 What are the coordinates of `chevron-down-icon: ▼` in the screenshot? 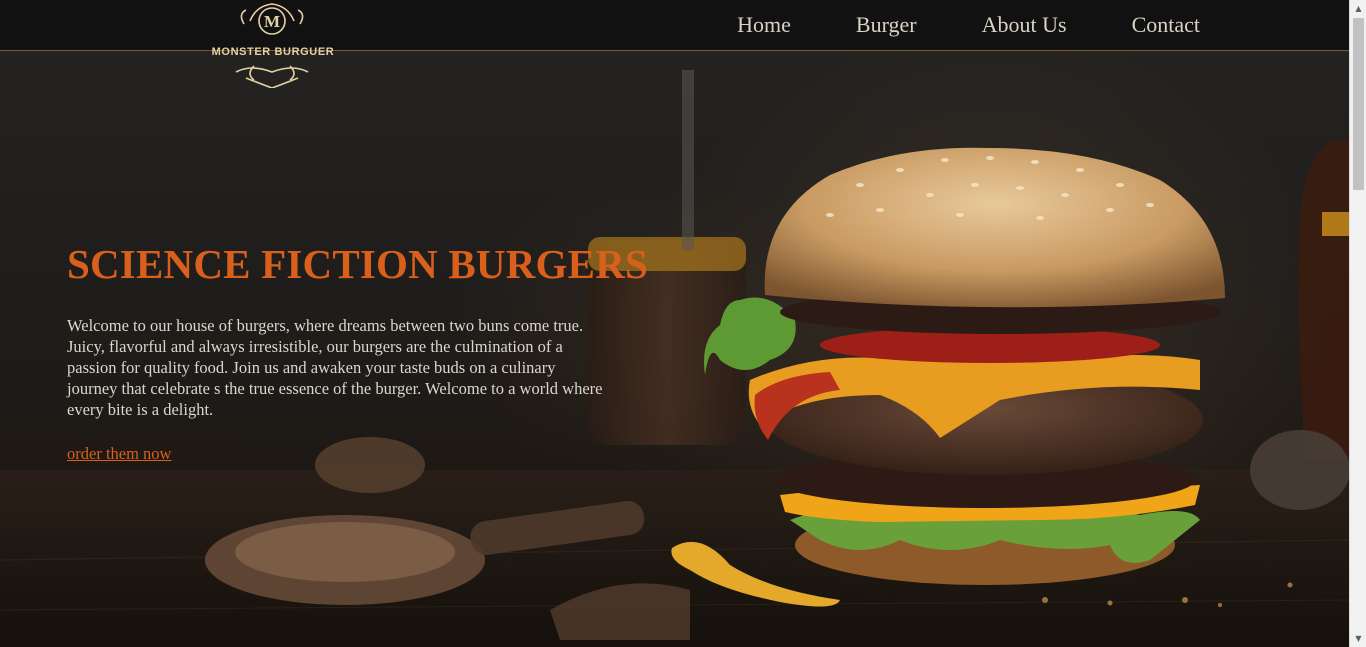 It's located at (1358, 638).